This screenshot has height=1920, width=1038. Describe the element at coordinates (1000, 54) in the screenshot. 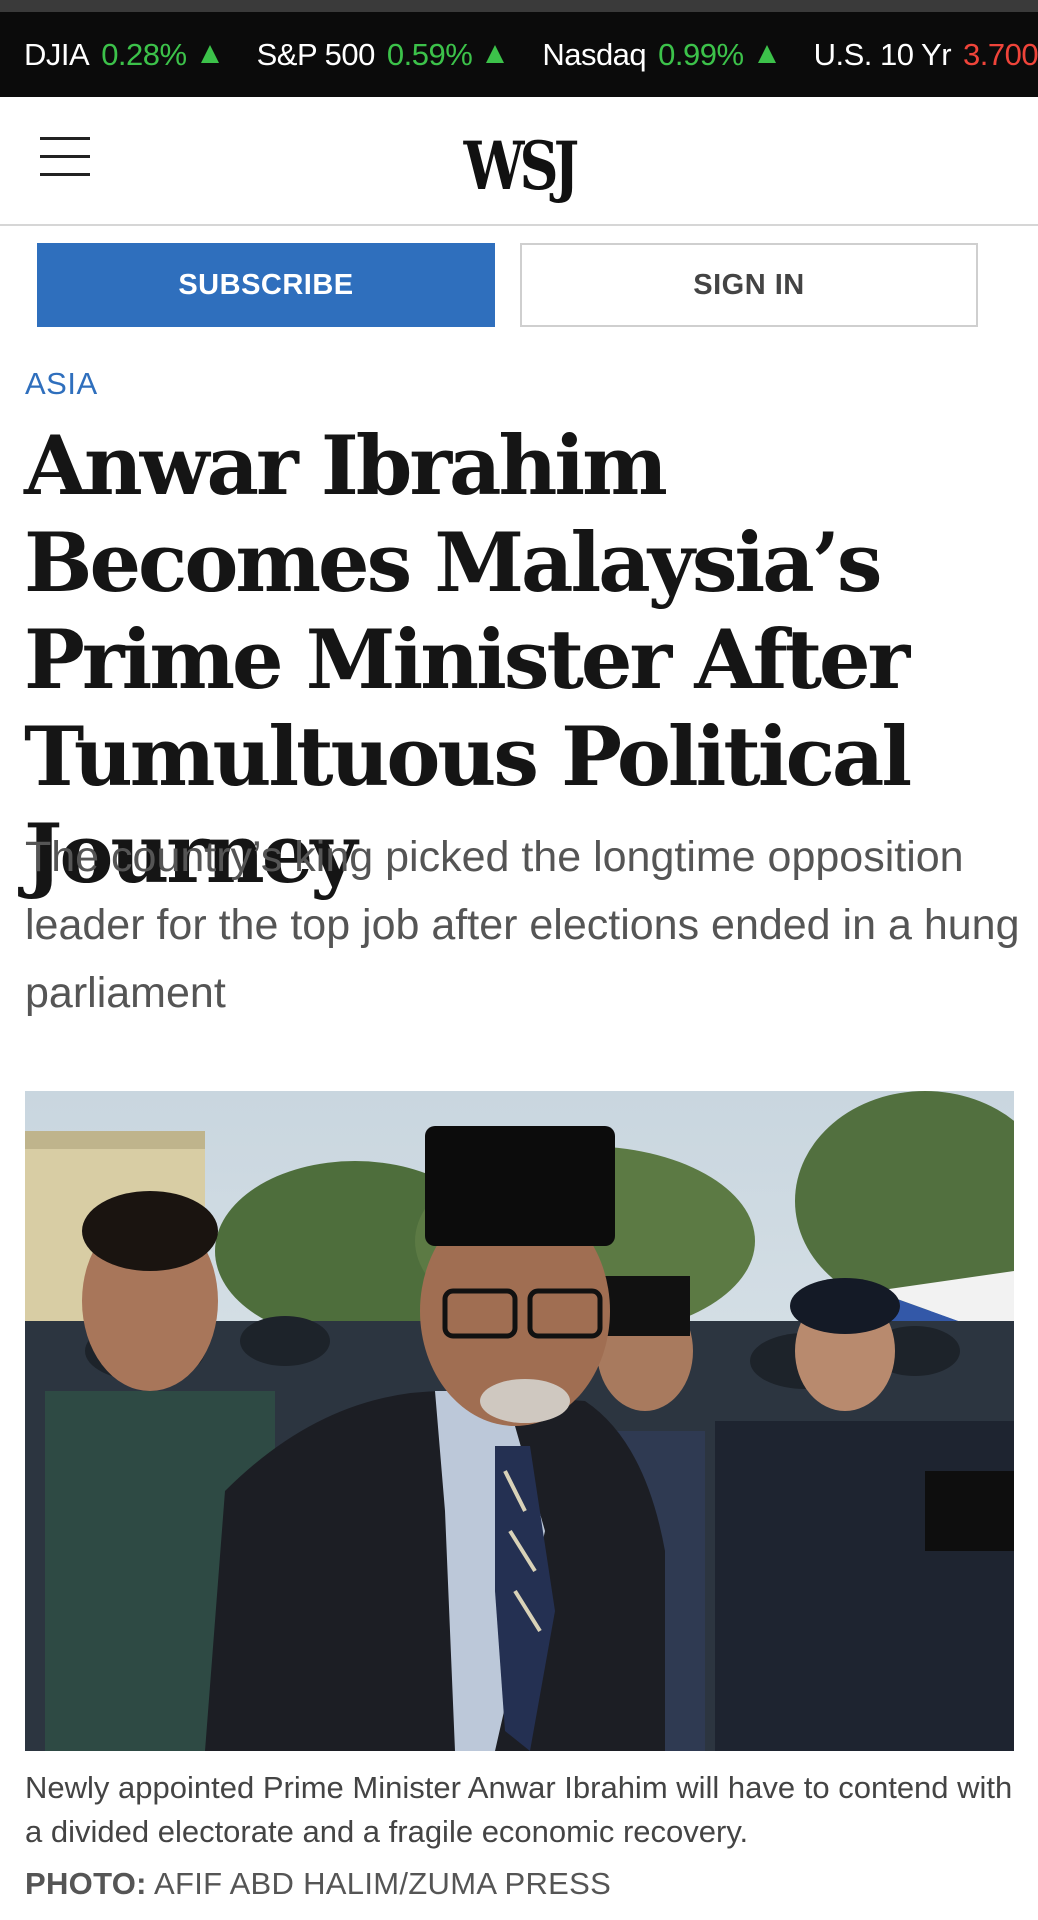

I see `ticker-value: 3.700%` at that location.